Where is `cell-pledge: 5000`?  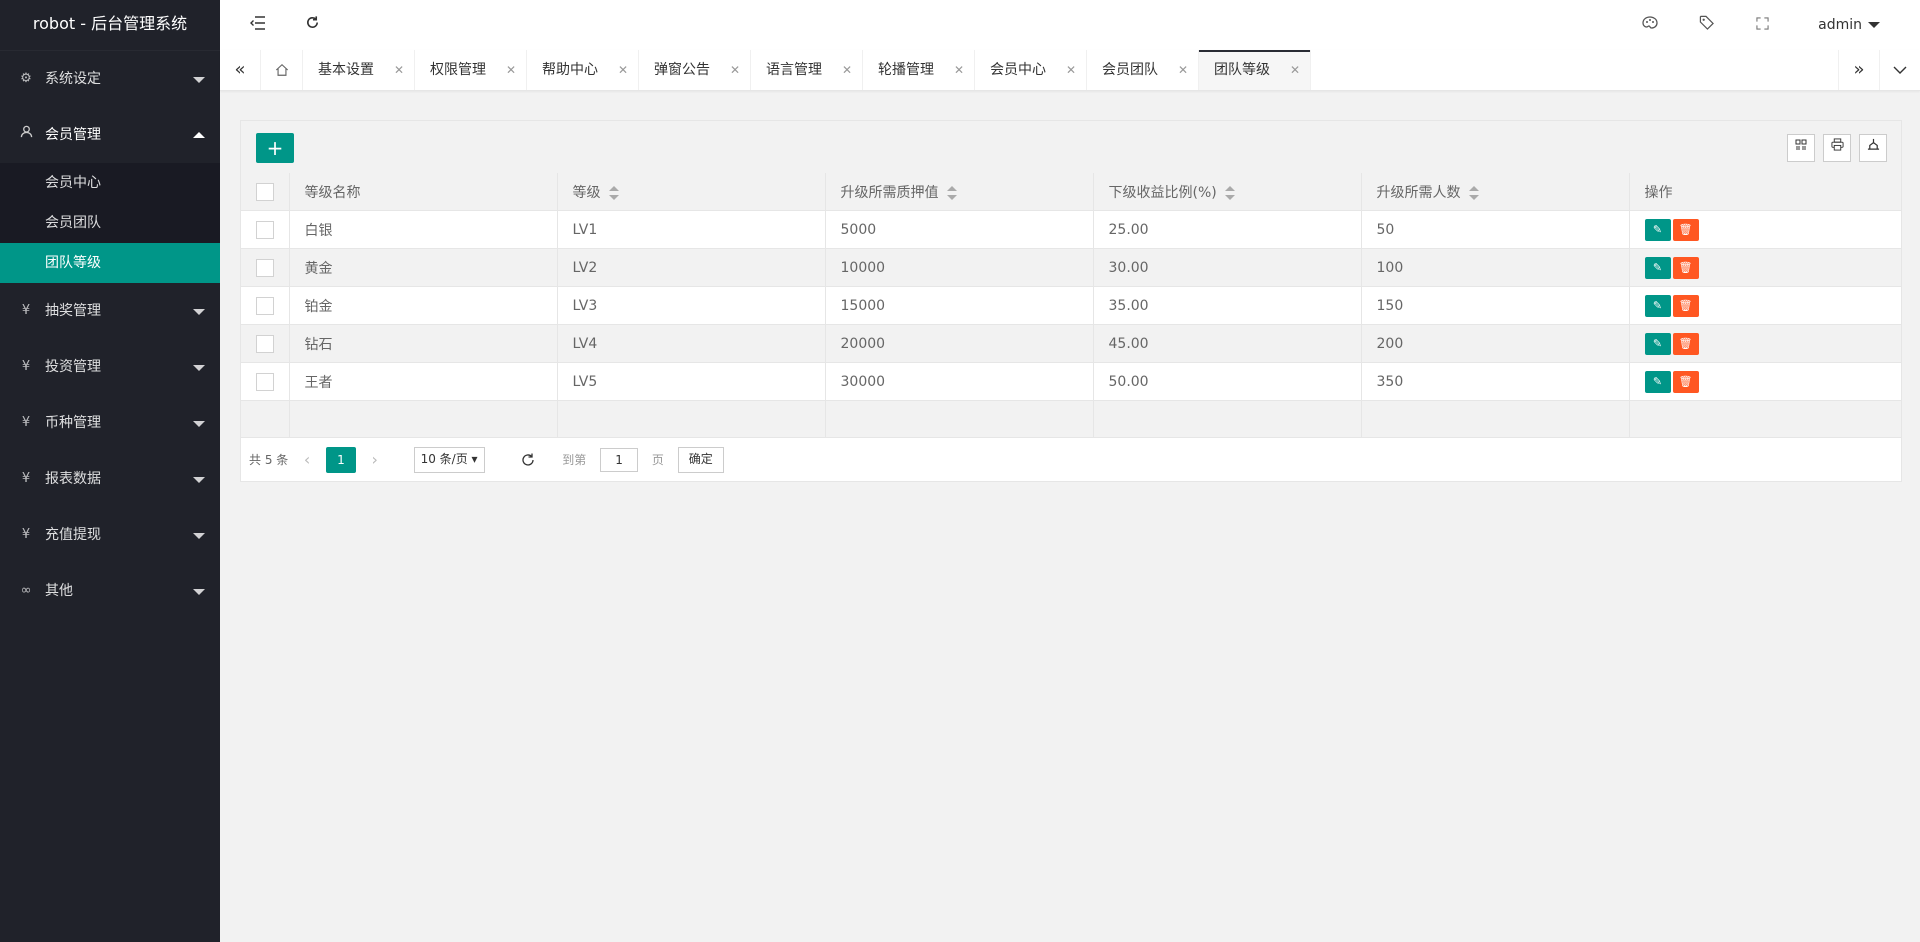
cell-pledge: 5000 is located at coordinates (959, 230).